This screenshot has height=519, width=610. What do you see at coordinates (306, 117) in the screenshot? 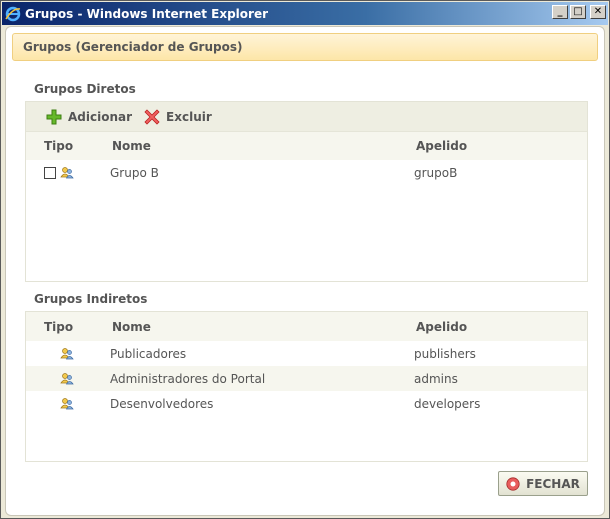
I see `direct-toolbar: Adicionar Excluir` at bounding box center [306, 117].